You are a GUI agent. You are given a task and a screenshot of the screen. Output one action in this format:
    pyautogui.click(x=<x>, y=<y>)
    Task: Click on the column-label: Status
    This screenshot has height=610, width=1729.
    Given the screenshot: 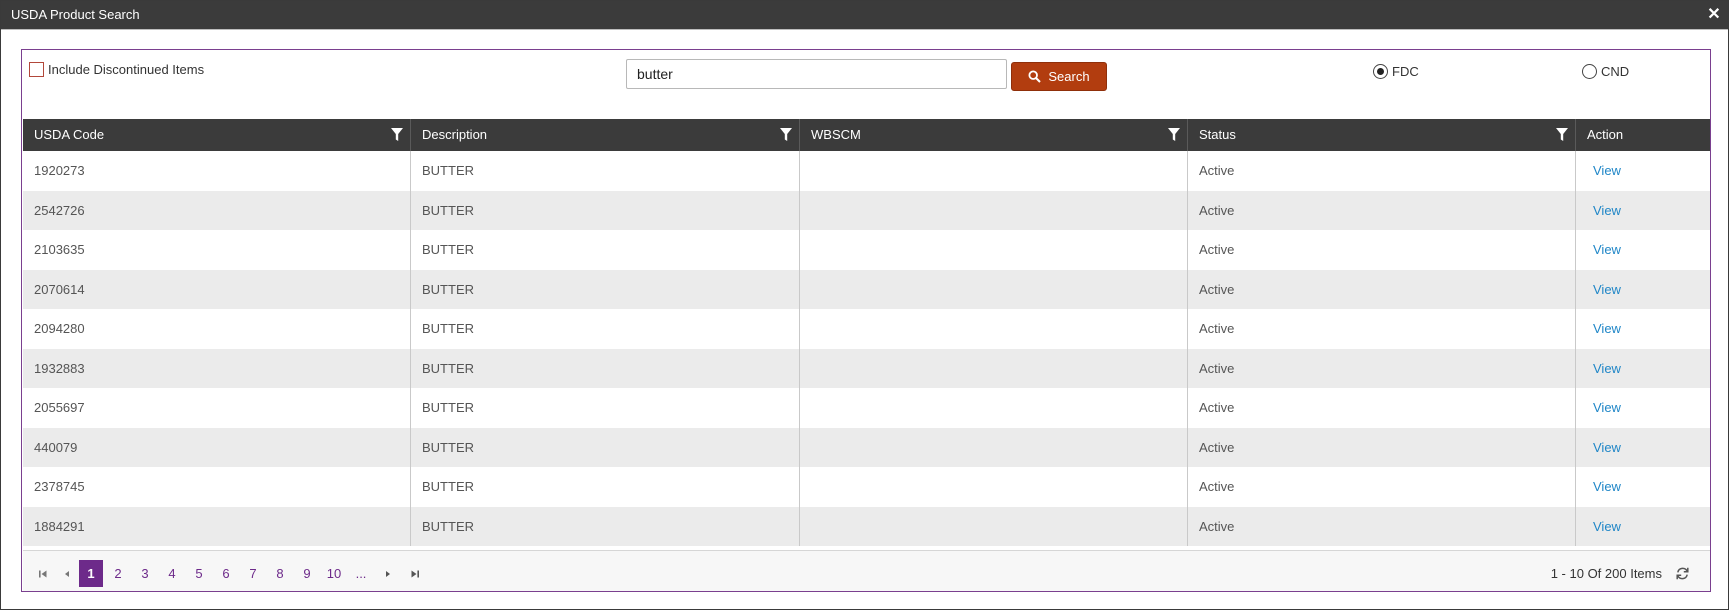 What is the action you would take?
    pyautogui.click(x=1217, y=134)
    